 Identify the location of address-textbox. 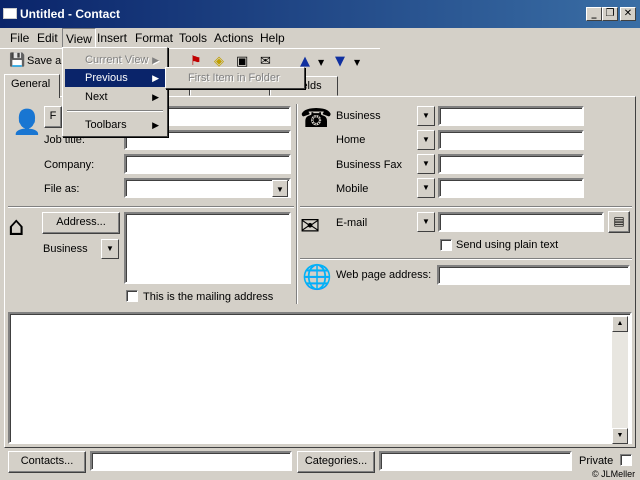
(207, 248).